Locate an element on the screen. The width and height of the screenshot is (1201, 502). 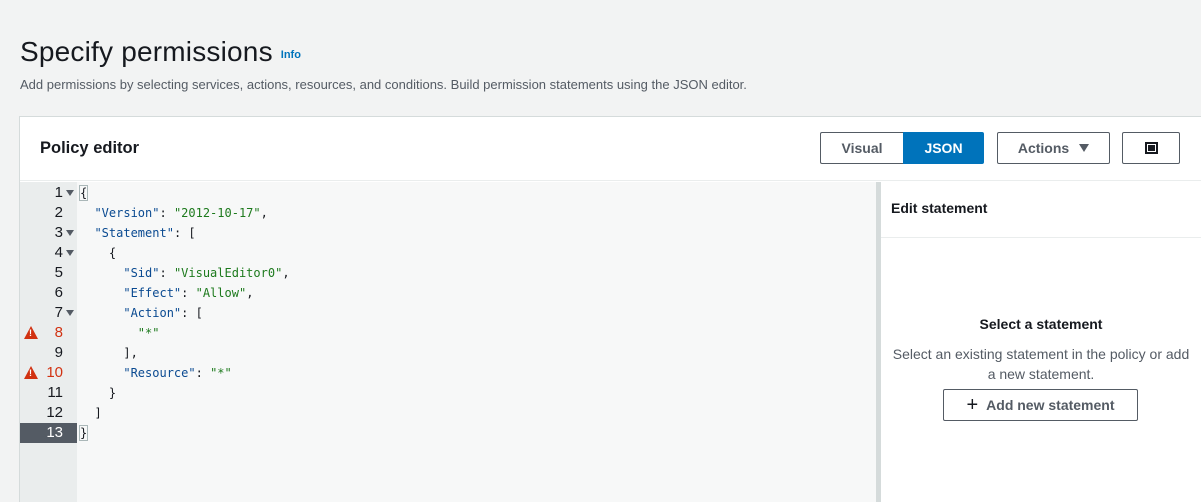
caret-down-icon is located at coordinates (1084, 148).